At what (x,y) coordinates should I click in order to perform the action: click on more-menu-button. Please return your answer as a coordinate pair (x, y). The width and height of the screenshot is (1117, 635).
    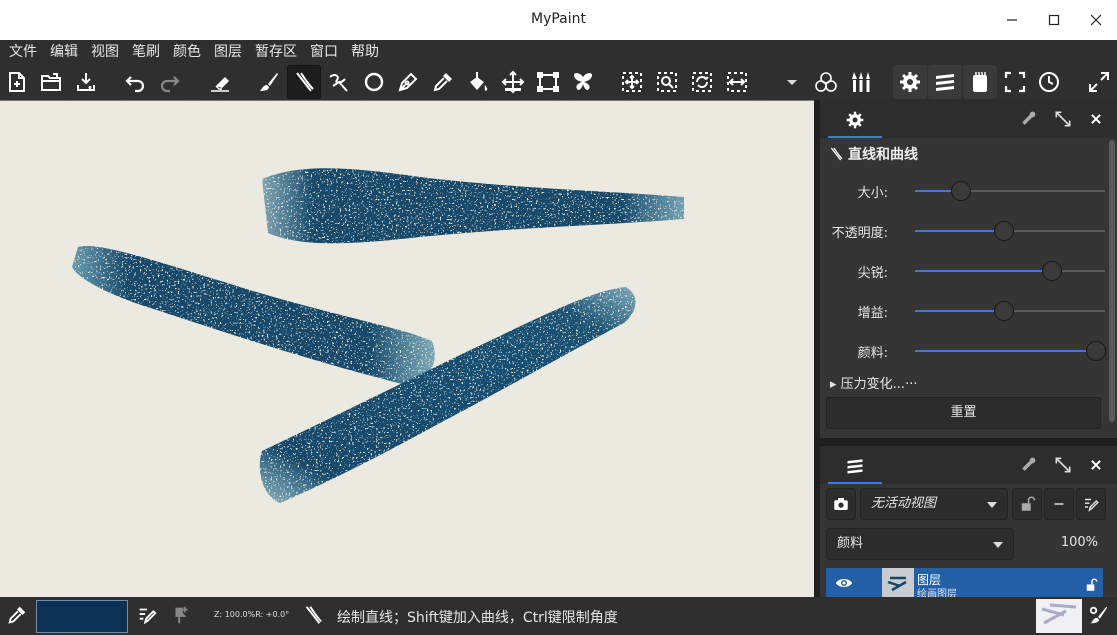
    Looking at the image, I should click on (792, 82).